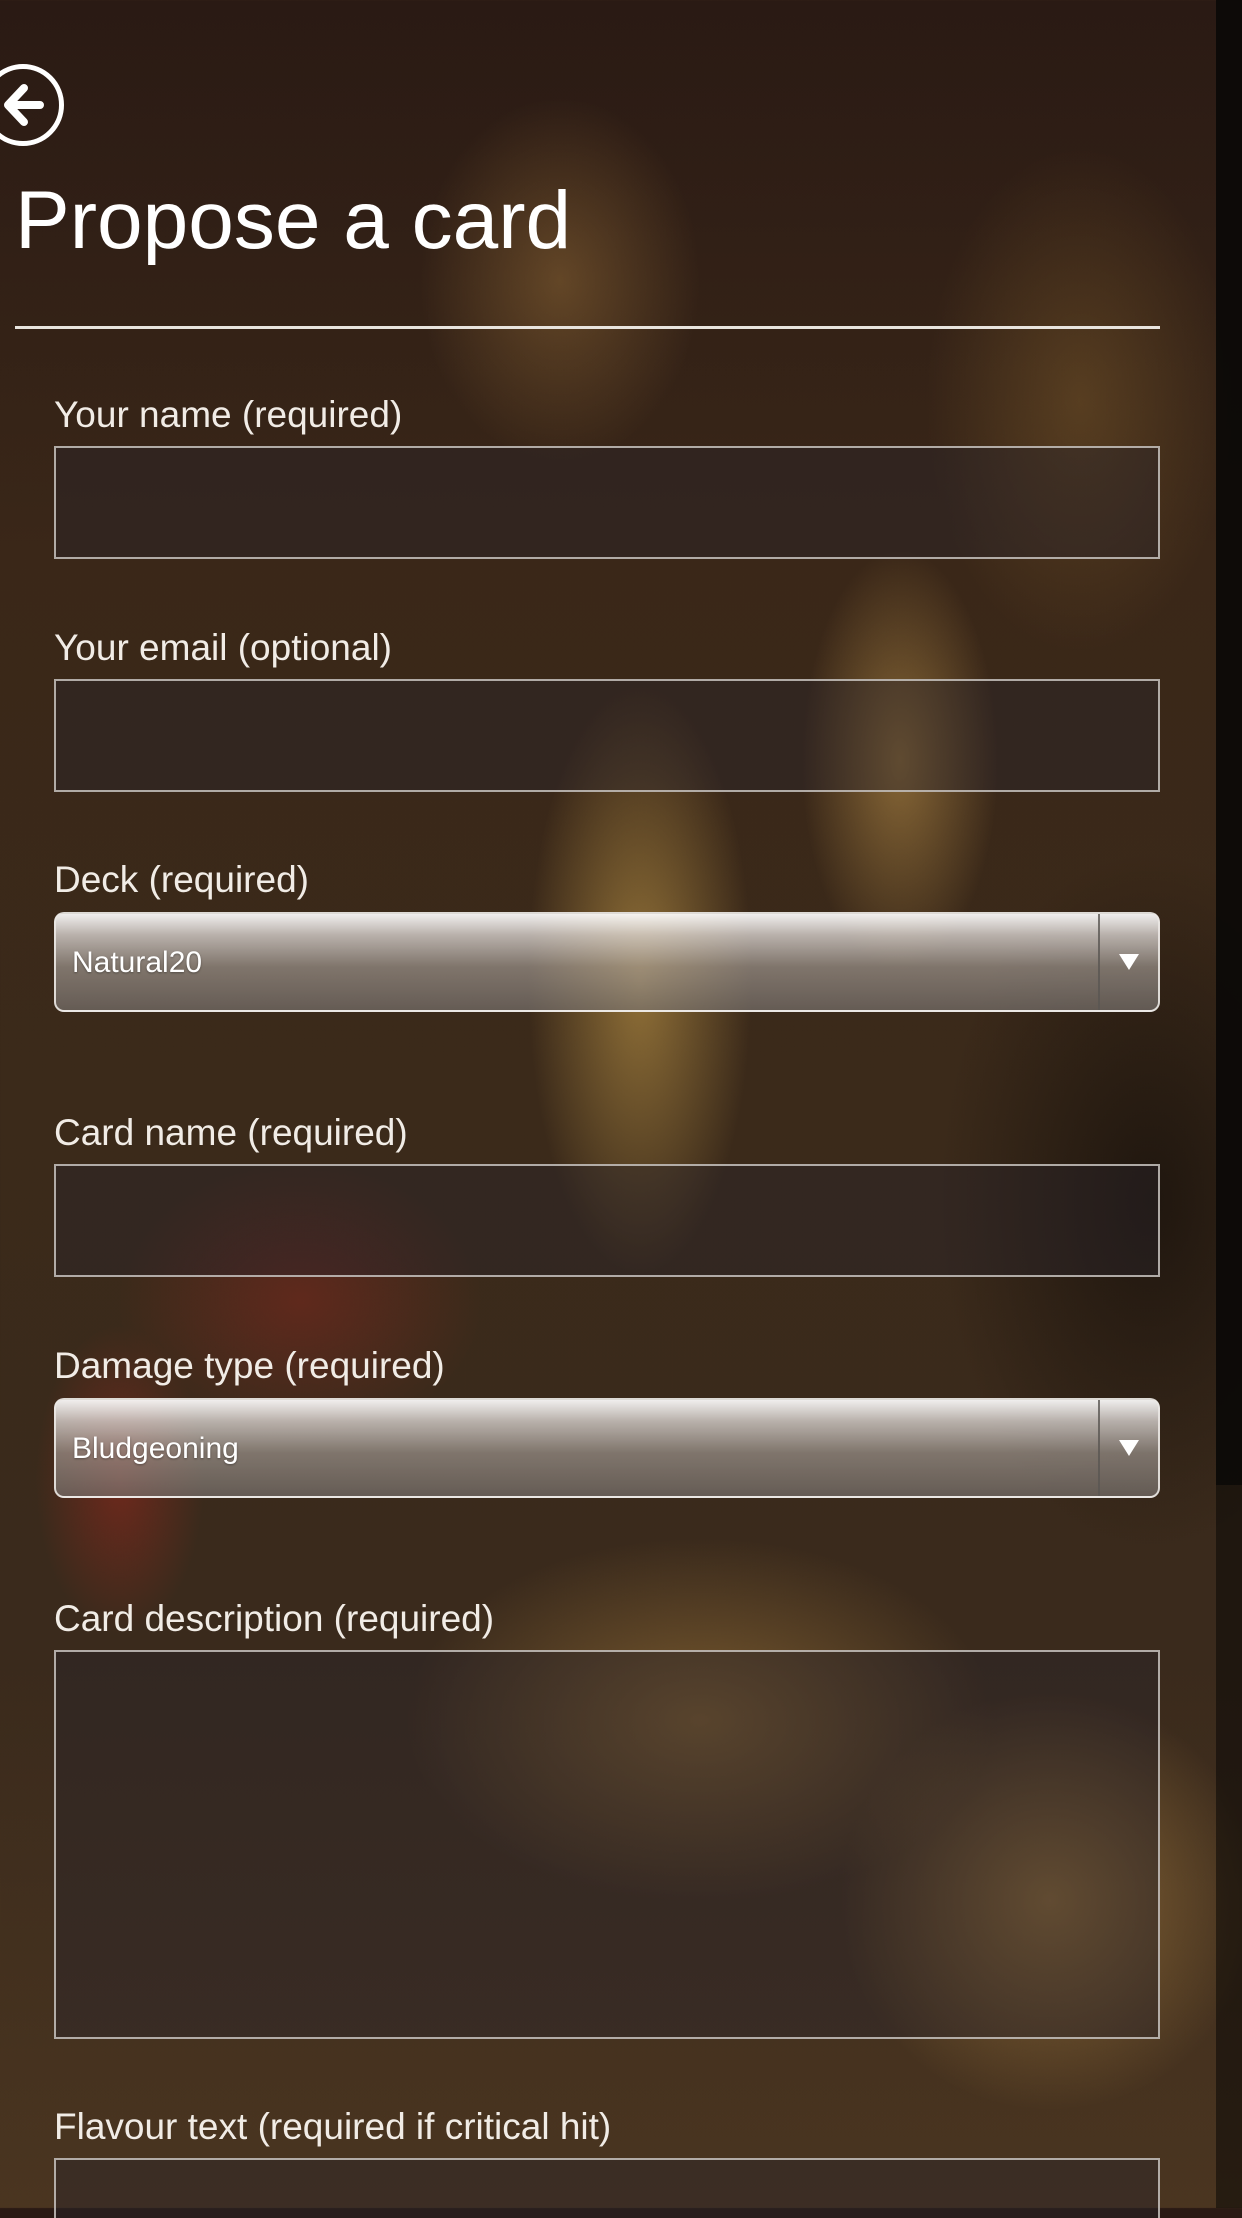 The image size is (1242, 2218). I want to click on deck-selected-value: Natural20, so click(137, 962).